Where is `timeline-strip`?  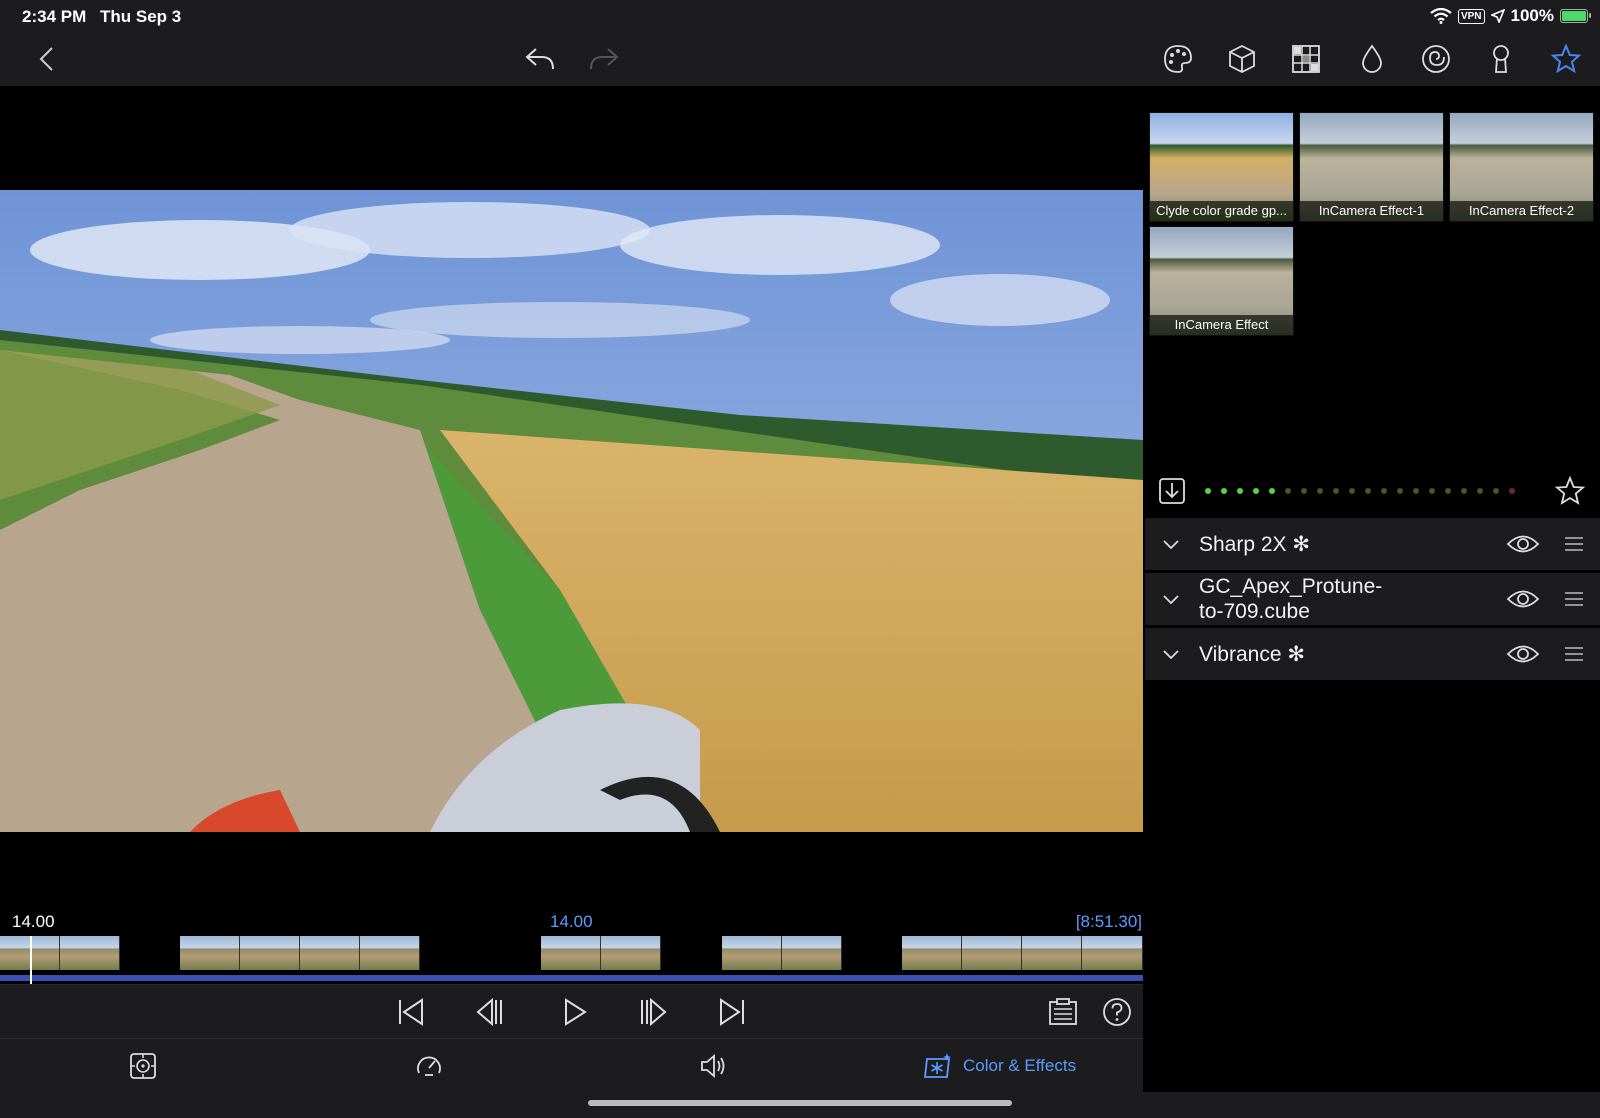
timeline-strip is located at coordinates (571, 960).